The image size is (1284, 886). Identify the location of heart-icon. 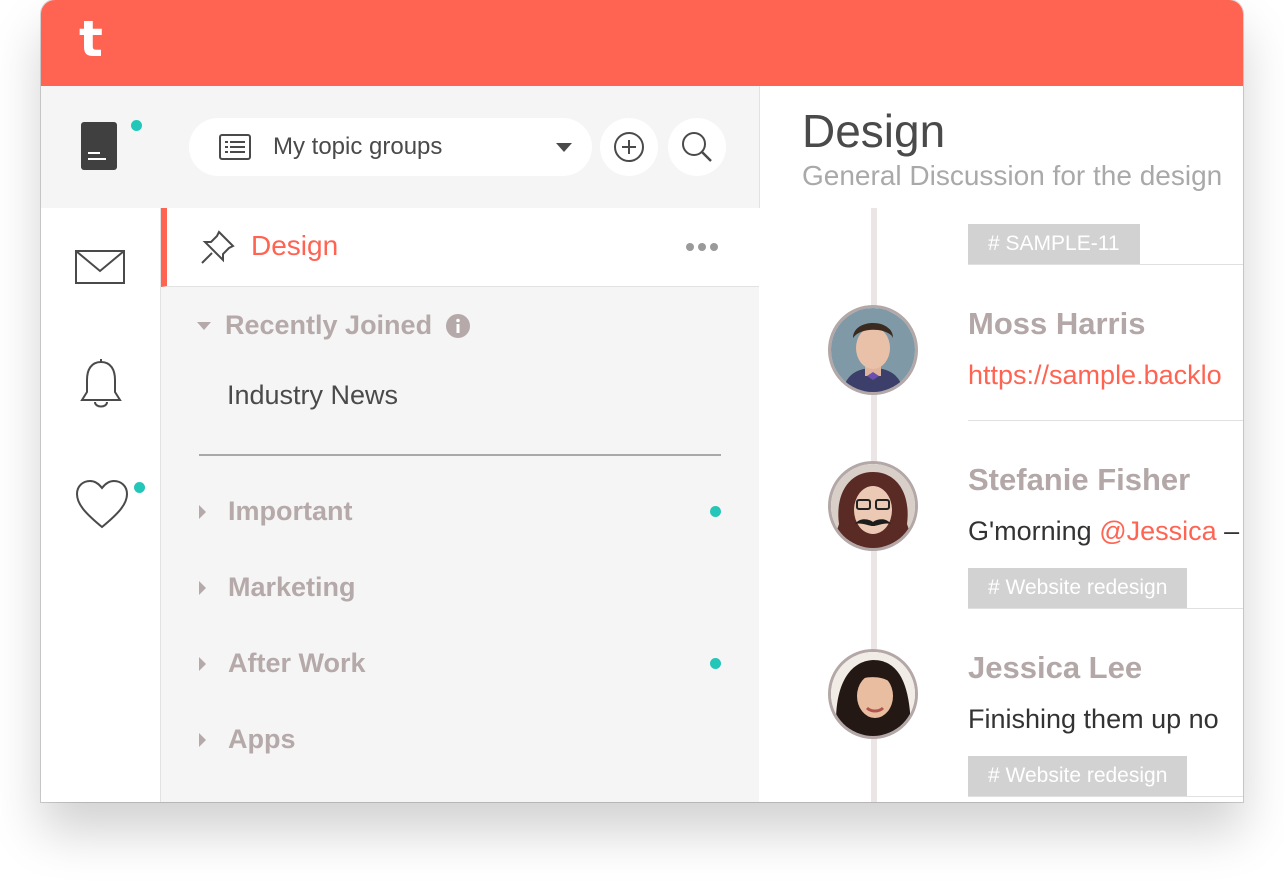
(102, 505).